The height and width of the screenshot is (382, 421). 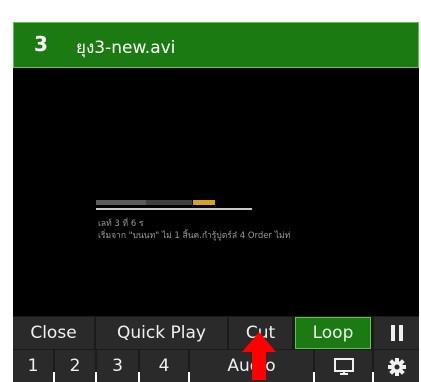 I want to click on controls-row-2: 1 2 3 4 Audio, so click(x=216, y=366).